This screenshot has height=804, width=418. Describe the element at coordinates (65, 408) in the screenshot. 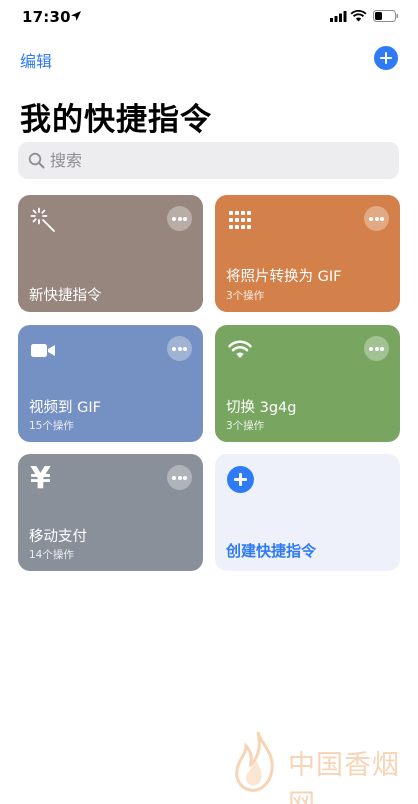

I see `shortcut-title: 视频到 GIF` at that location.